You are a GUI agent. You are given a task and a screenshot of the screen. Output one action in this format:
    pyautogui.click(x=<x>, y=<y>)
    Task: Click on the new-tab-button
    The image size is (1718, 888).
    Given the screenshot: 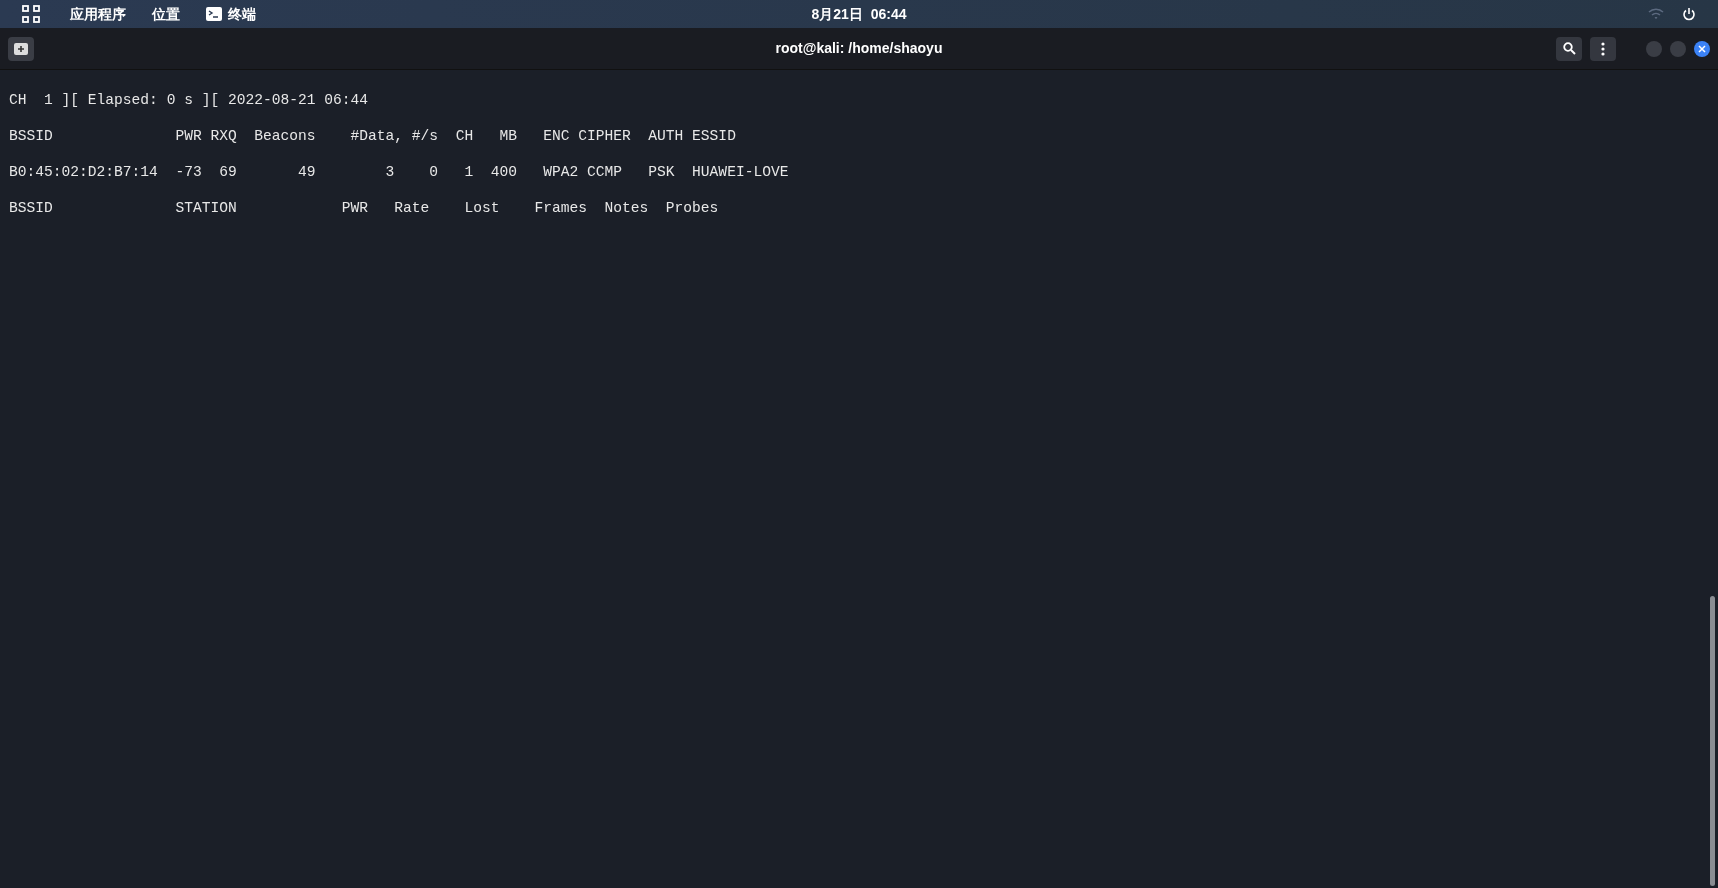 What is the action you would take?
    pyautogui.click(x=21, y=48)
    